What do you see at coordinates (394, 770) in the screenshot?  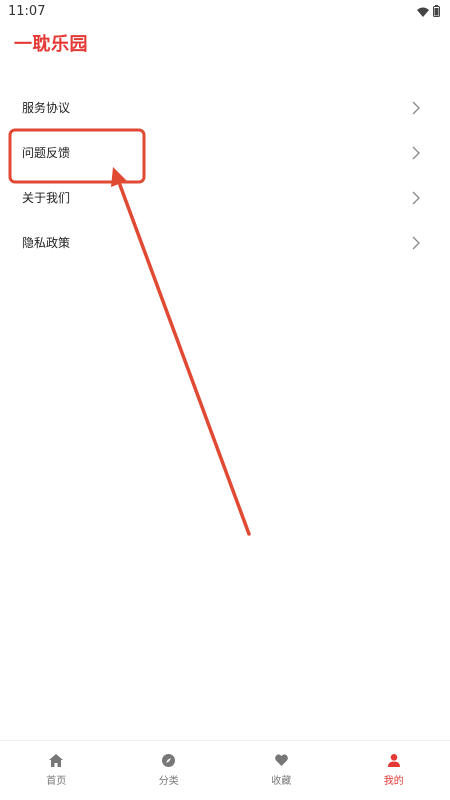 I see `tab-mine: 我的` at bounding box center [394, 770].